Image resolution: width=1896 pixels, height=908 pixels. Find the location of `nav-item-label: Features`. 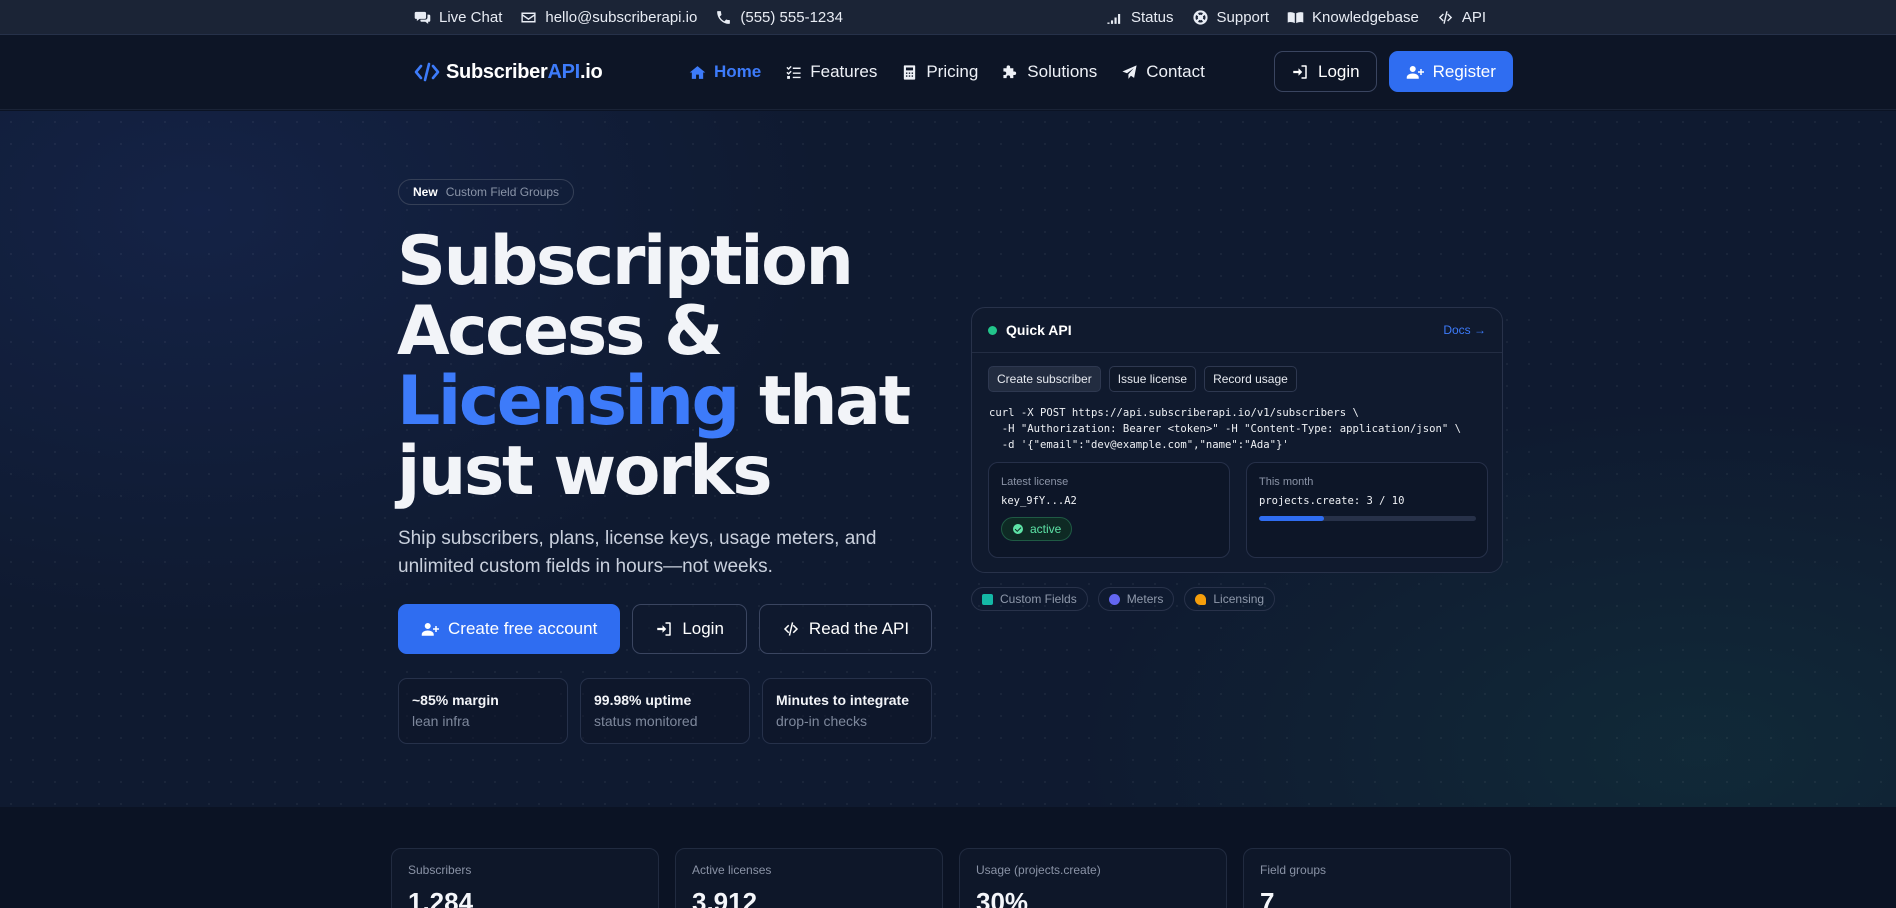

nav-item-label: Features is located at coordinates (844, 71).